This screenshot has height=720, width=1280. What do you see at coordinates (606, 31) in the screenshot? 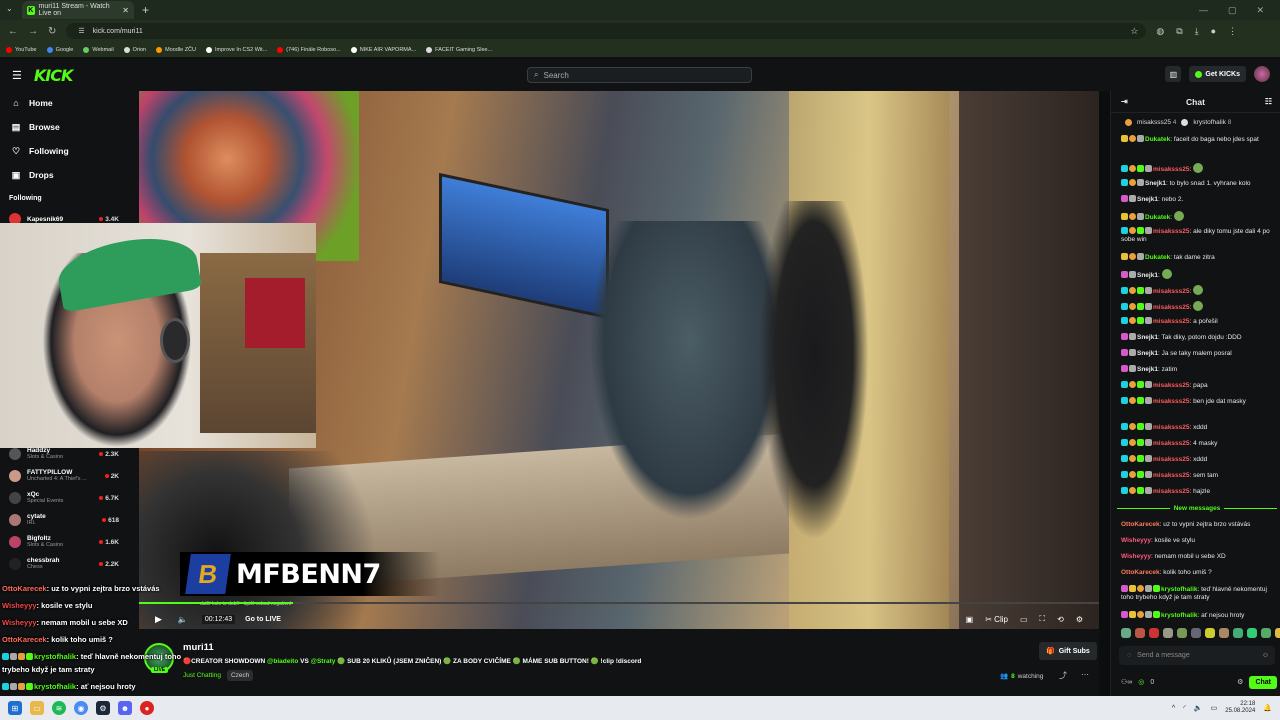
I see `url-field: ☰ kick.com/muri11 ☆` at bounding box center [606, 31].